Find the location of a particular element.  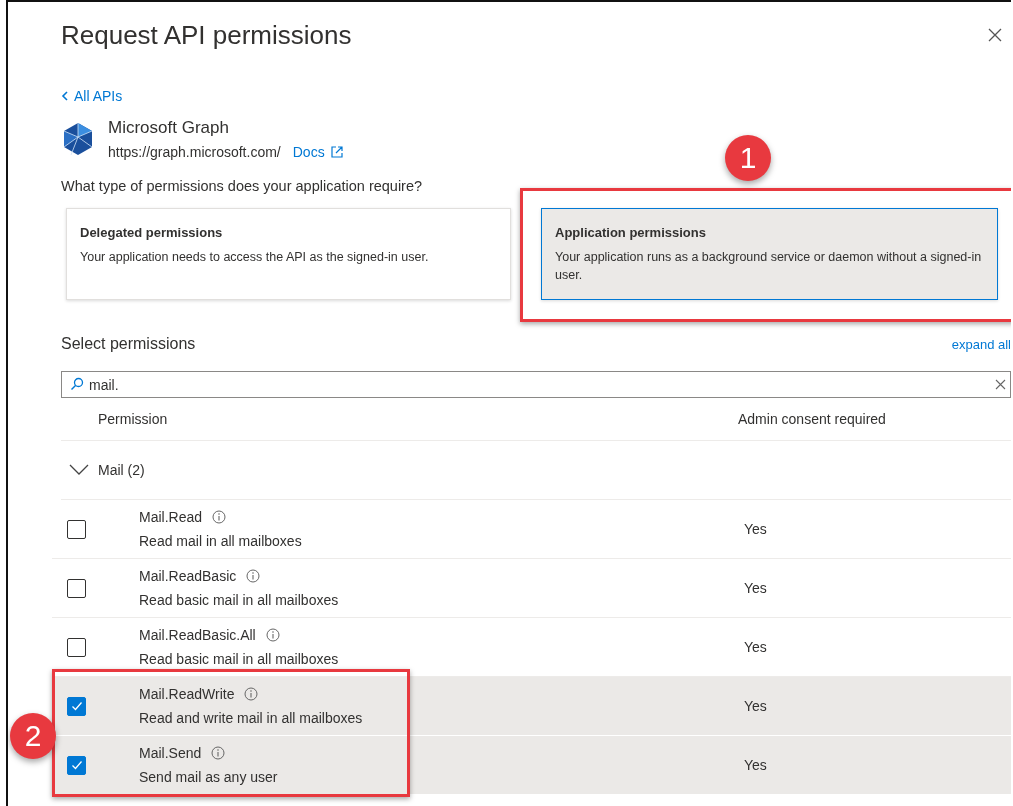

permission-description: Read mail in all mailboxes is located at coordinates (221, 541).